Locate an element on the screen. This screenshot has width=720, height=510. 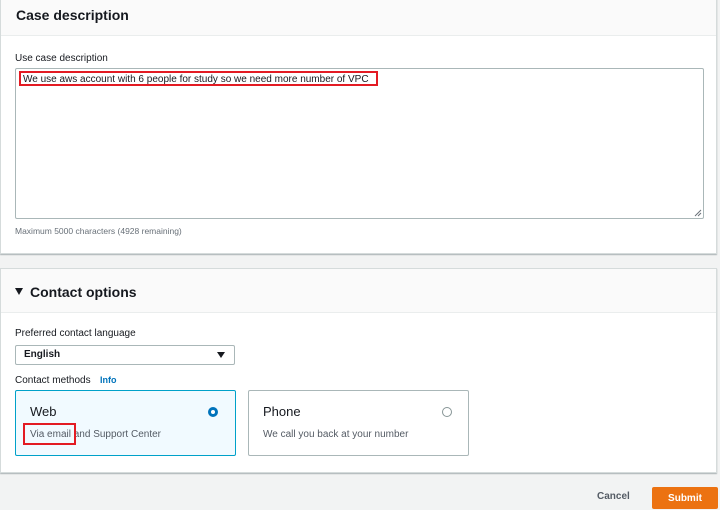
use-case-description-label: Use case description is located at coordinates (61, 58).